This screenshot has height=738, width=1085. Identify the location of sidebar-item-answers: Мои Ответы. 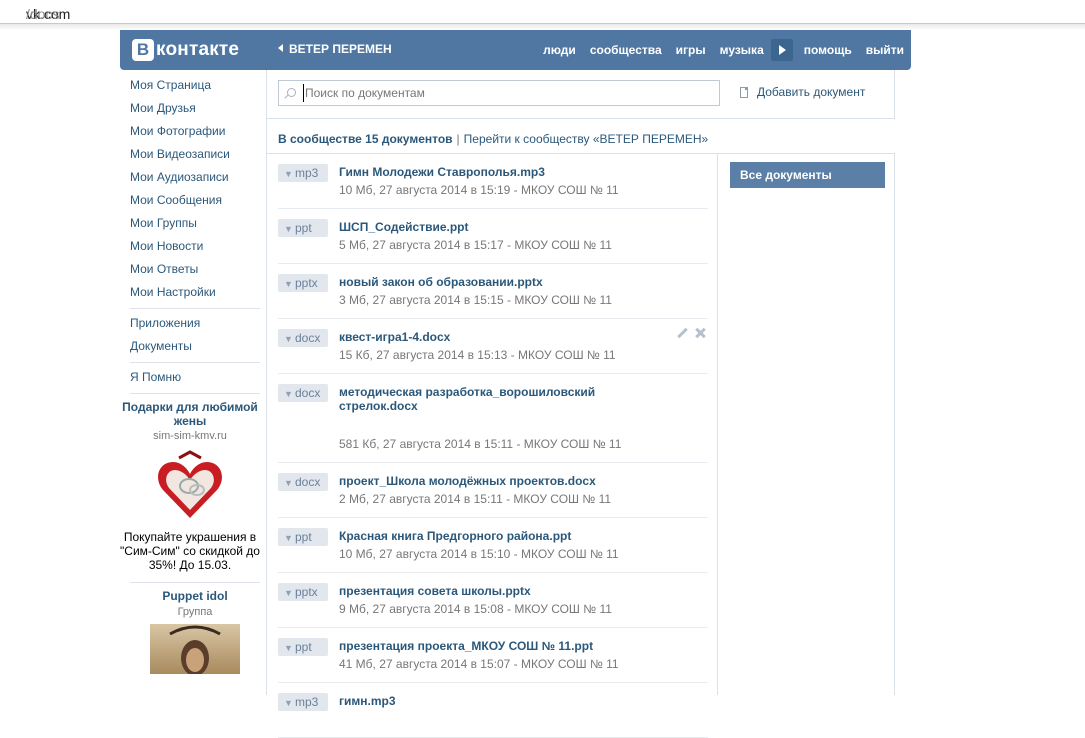
(190, 269).